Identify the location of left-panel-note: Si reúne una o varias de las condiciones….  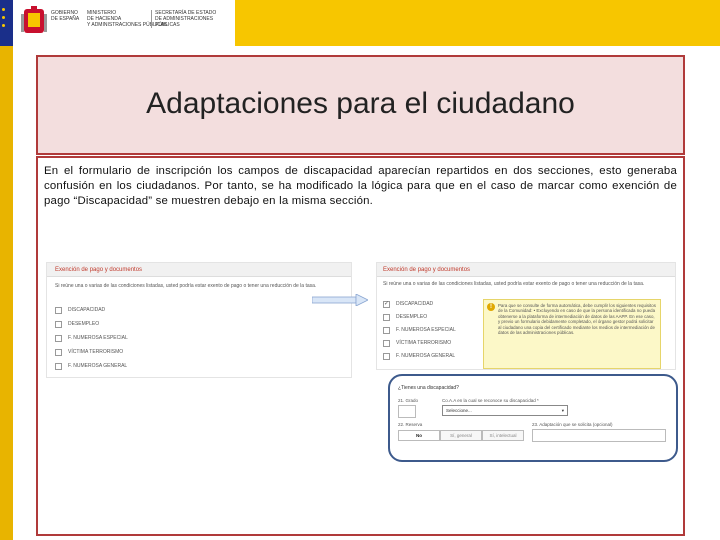
(186, 286).